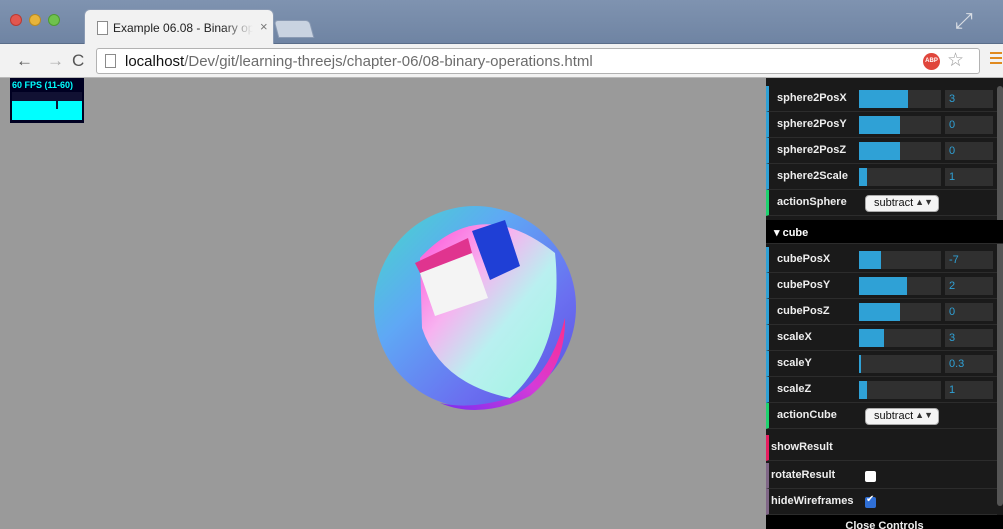 Image resolution: width=1003 pixels, height=529 pixels. I want to click on browser-menu-icon, so click(996, 59).